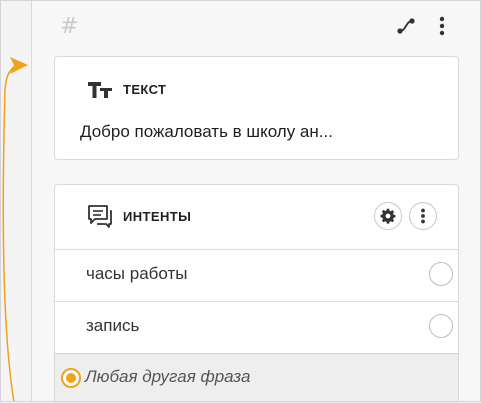 The image size is (481, 403). I want to click on fallback-intent-row: Любая другая фраза, so click(256, 378).